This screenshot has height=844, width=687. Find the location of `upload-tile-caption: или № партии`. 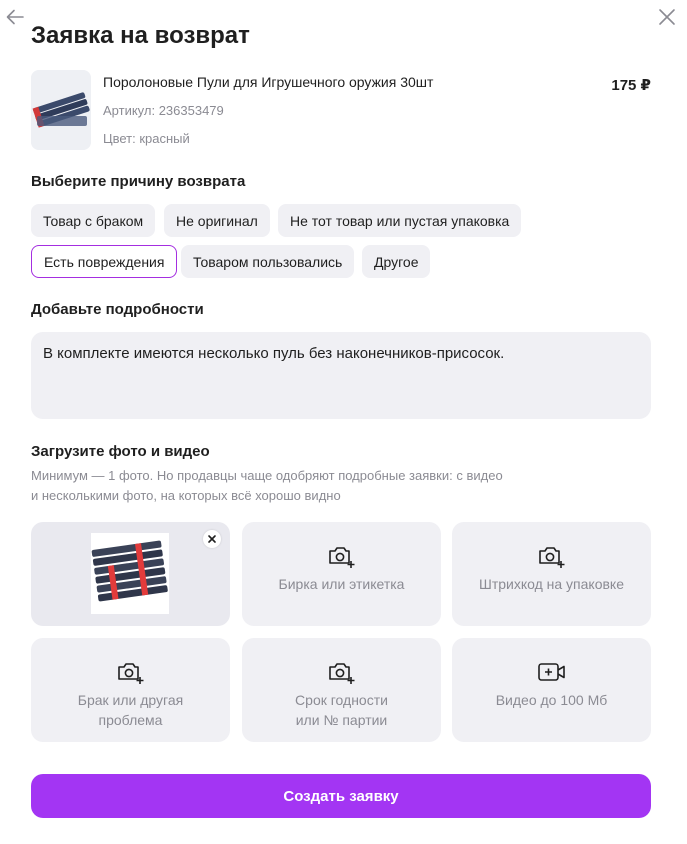

upload-tile-caption: или № партии is located at coordinates (341, 720).